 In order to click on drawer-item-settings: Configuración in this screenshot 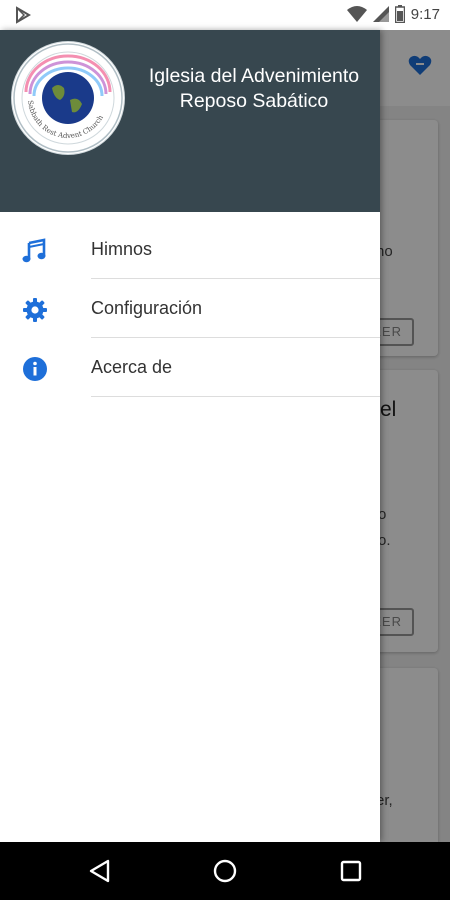, I will do `click(190, 308)`.